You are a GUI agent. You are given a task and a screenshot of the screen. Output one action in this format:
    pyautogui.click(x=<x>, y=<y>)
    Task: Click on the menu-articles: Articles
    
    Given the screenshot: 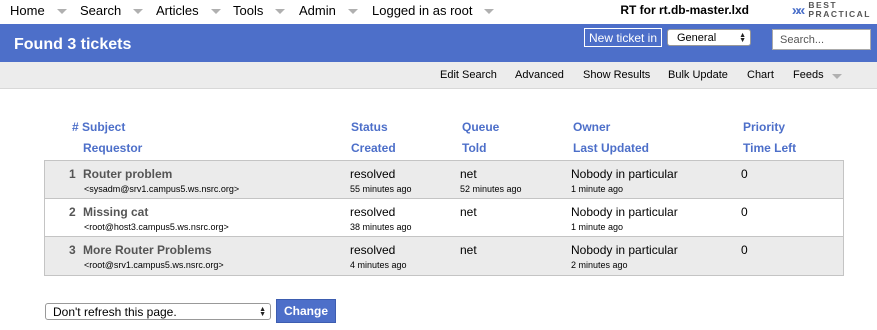 What is the action you would take?
    pyautogui.click(x=188, y=10)
    